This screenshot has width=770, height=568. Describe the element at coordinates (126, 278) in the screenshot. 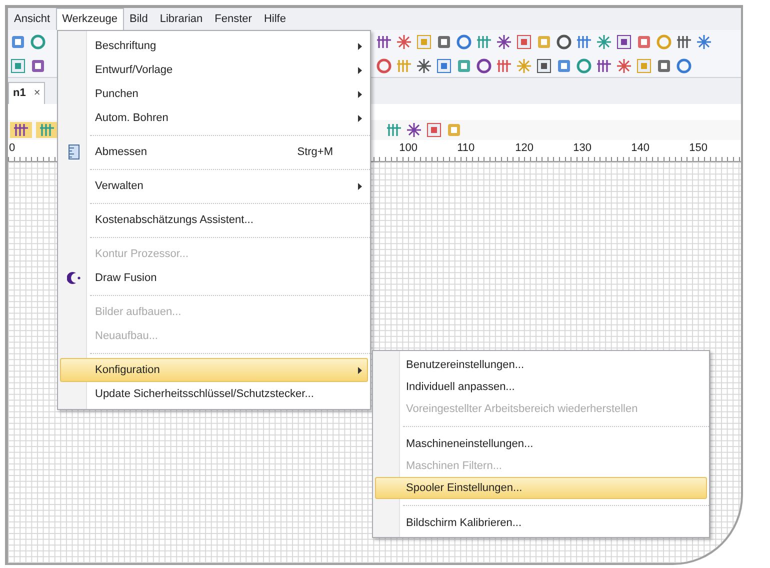

I see `menu-item-label: Draw Fusion` at that location.